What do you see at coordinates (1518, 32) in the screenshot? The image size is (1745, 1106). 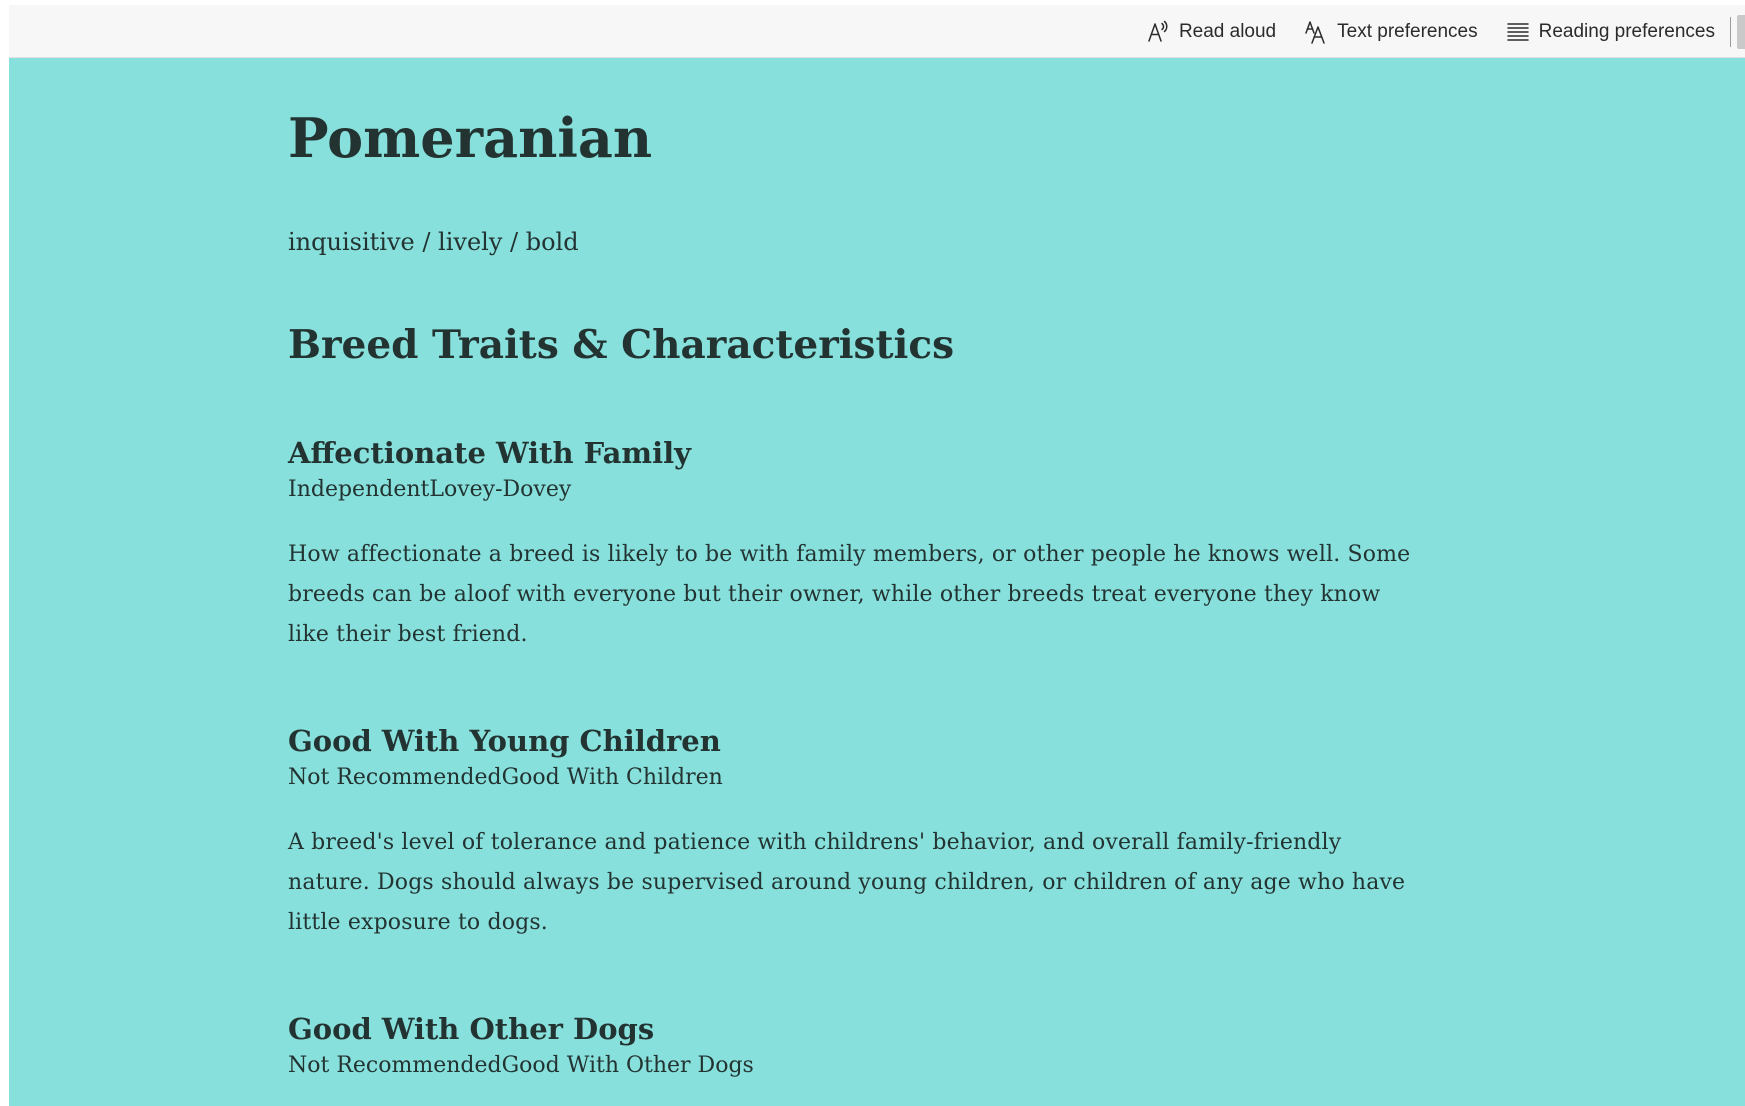 I see `reading-preferences-icon` at bounding box center [1518, 32].